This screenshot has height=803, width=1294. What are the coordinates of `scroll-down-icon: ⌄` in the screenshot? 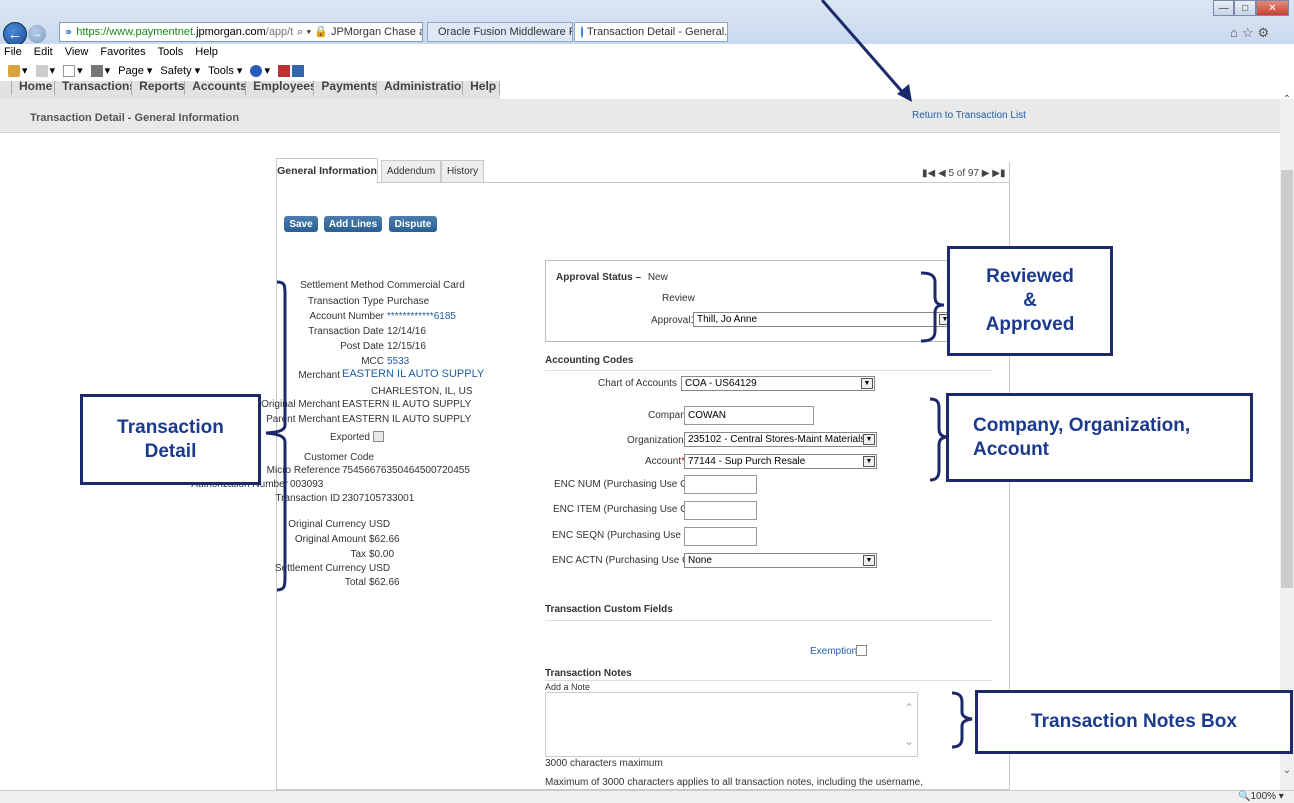 It's located at (1287, 772).